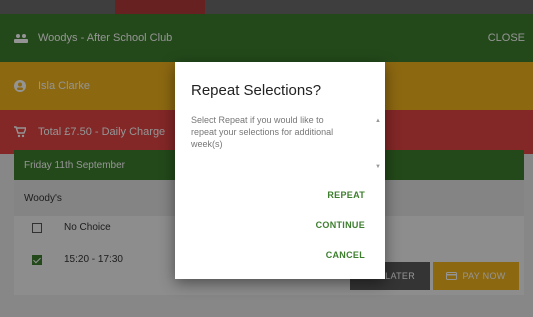 The image size is (533, 317). Describe the element at coordinates (378, 167) in the screenshot. I see `scroll-down-icon: ▼` at that location.